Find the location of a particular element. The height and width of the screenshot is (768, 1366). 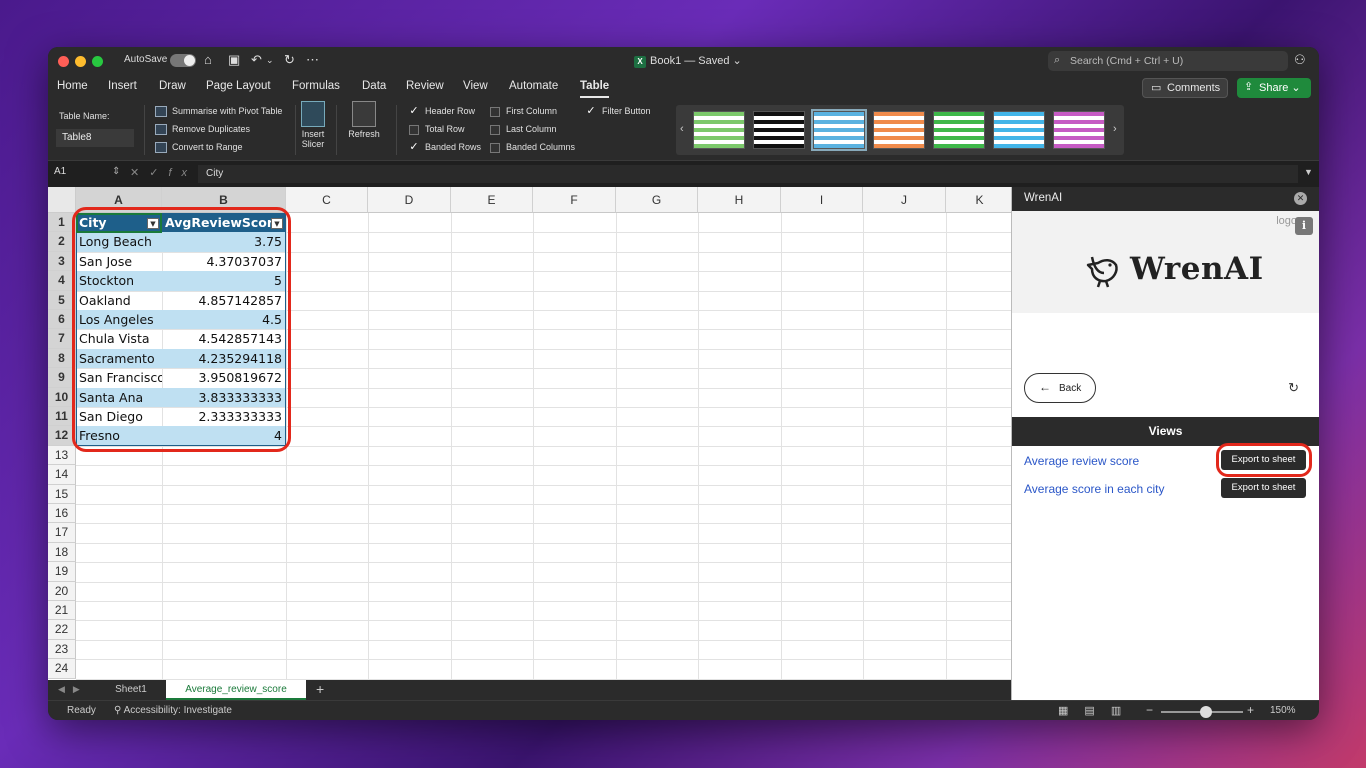

row-header-15: 15 is located at coordinates (62, 494).